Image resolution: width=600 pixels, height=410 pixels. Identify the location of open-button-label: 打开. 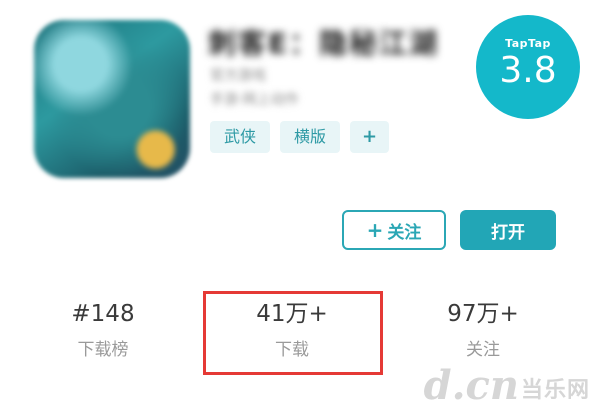
(508, 232).